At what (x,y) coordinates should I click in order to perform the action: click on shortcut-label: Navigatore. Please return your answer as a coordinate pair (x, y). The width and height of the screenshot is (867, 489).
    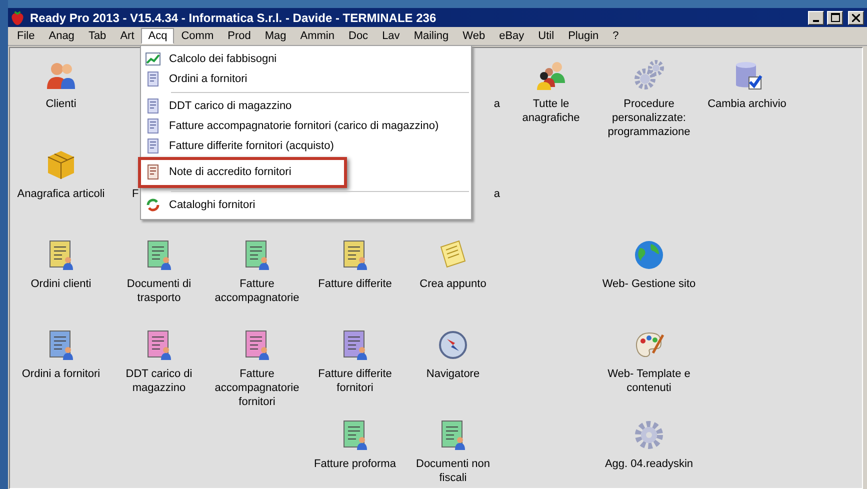
    Looking at the image, I should click on (453, 374).